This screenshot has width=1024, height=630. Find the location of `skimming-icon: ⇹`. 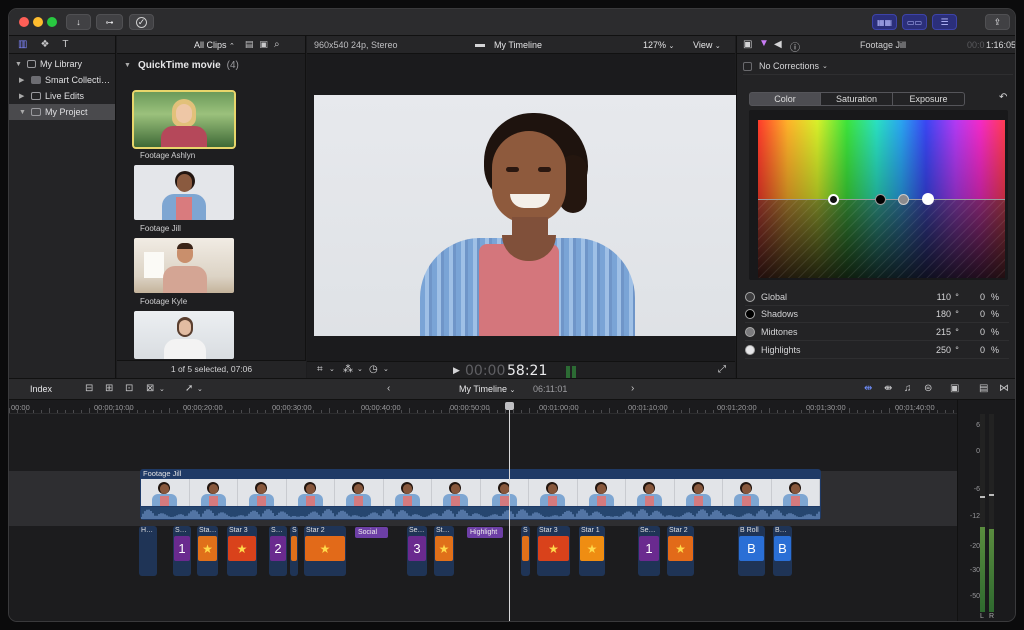

skimming-icon: ⇹ is located at coordinates (868, 388).